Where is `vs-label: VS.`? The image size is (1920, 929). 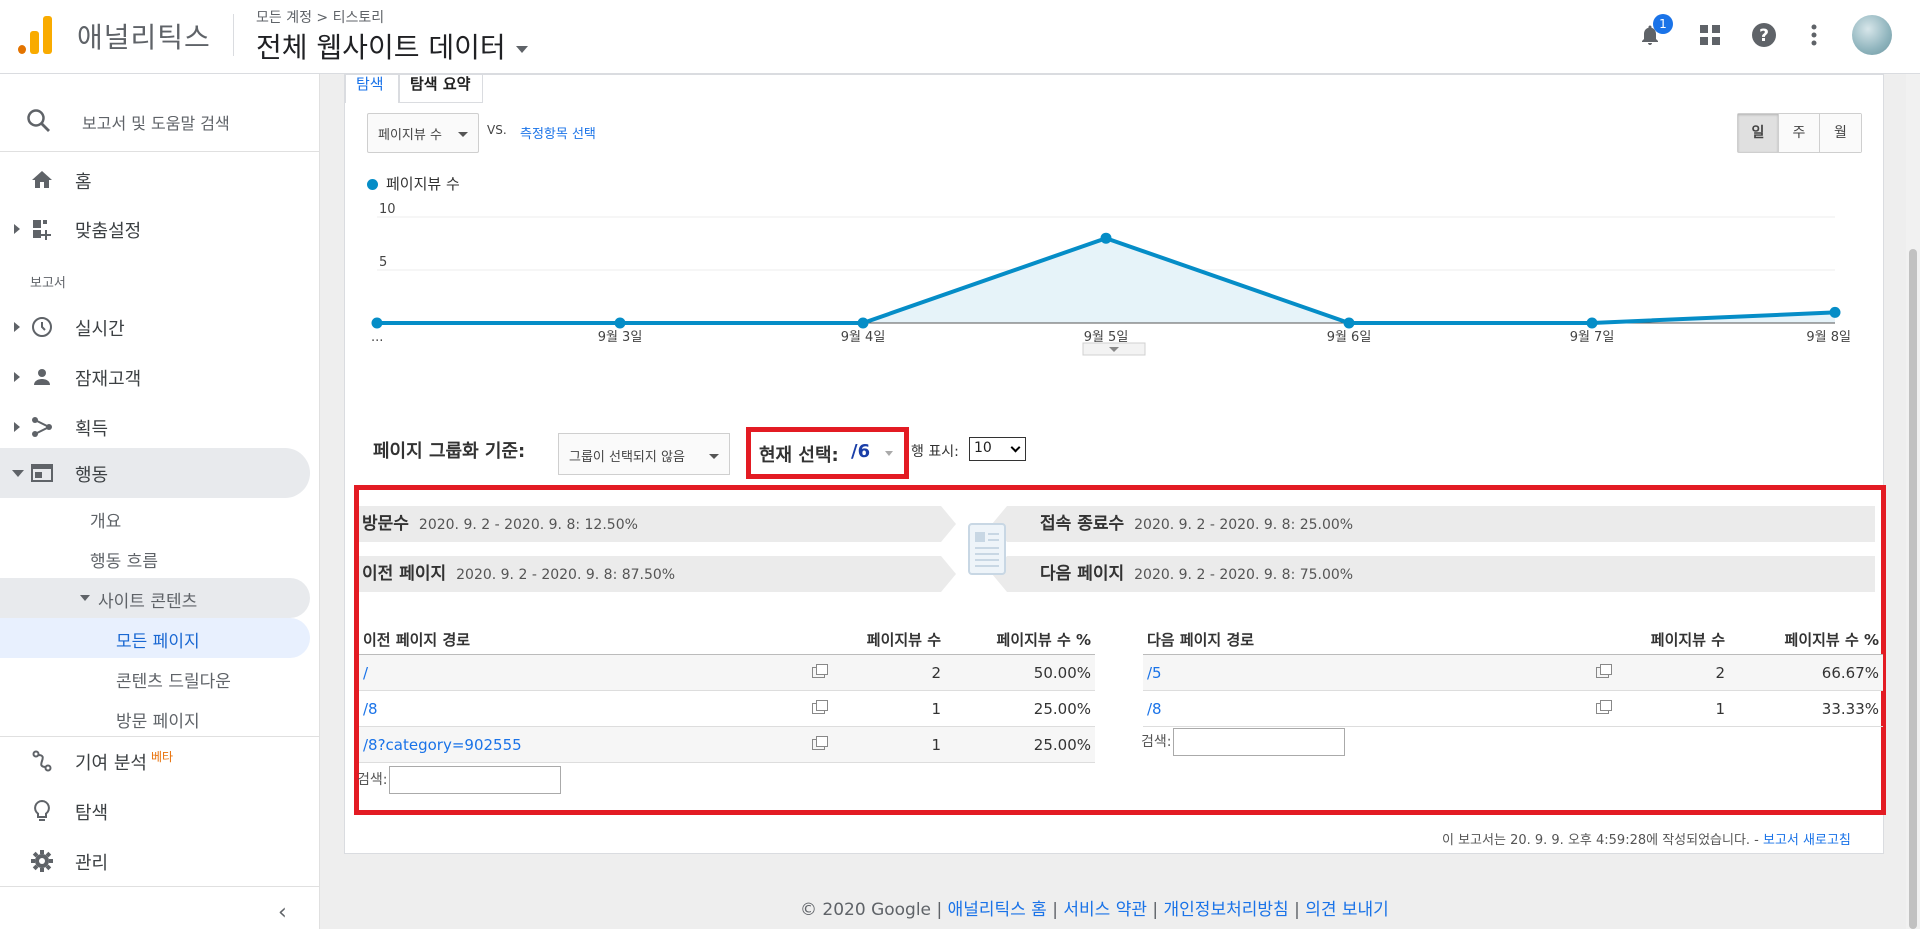
vs-label: VS. is located at coordinates (497, 130).